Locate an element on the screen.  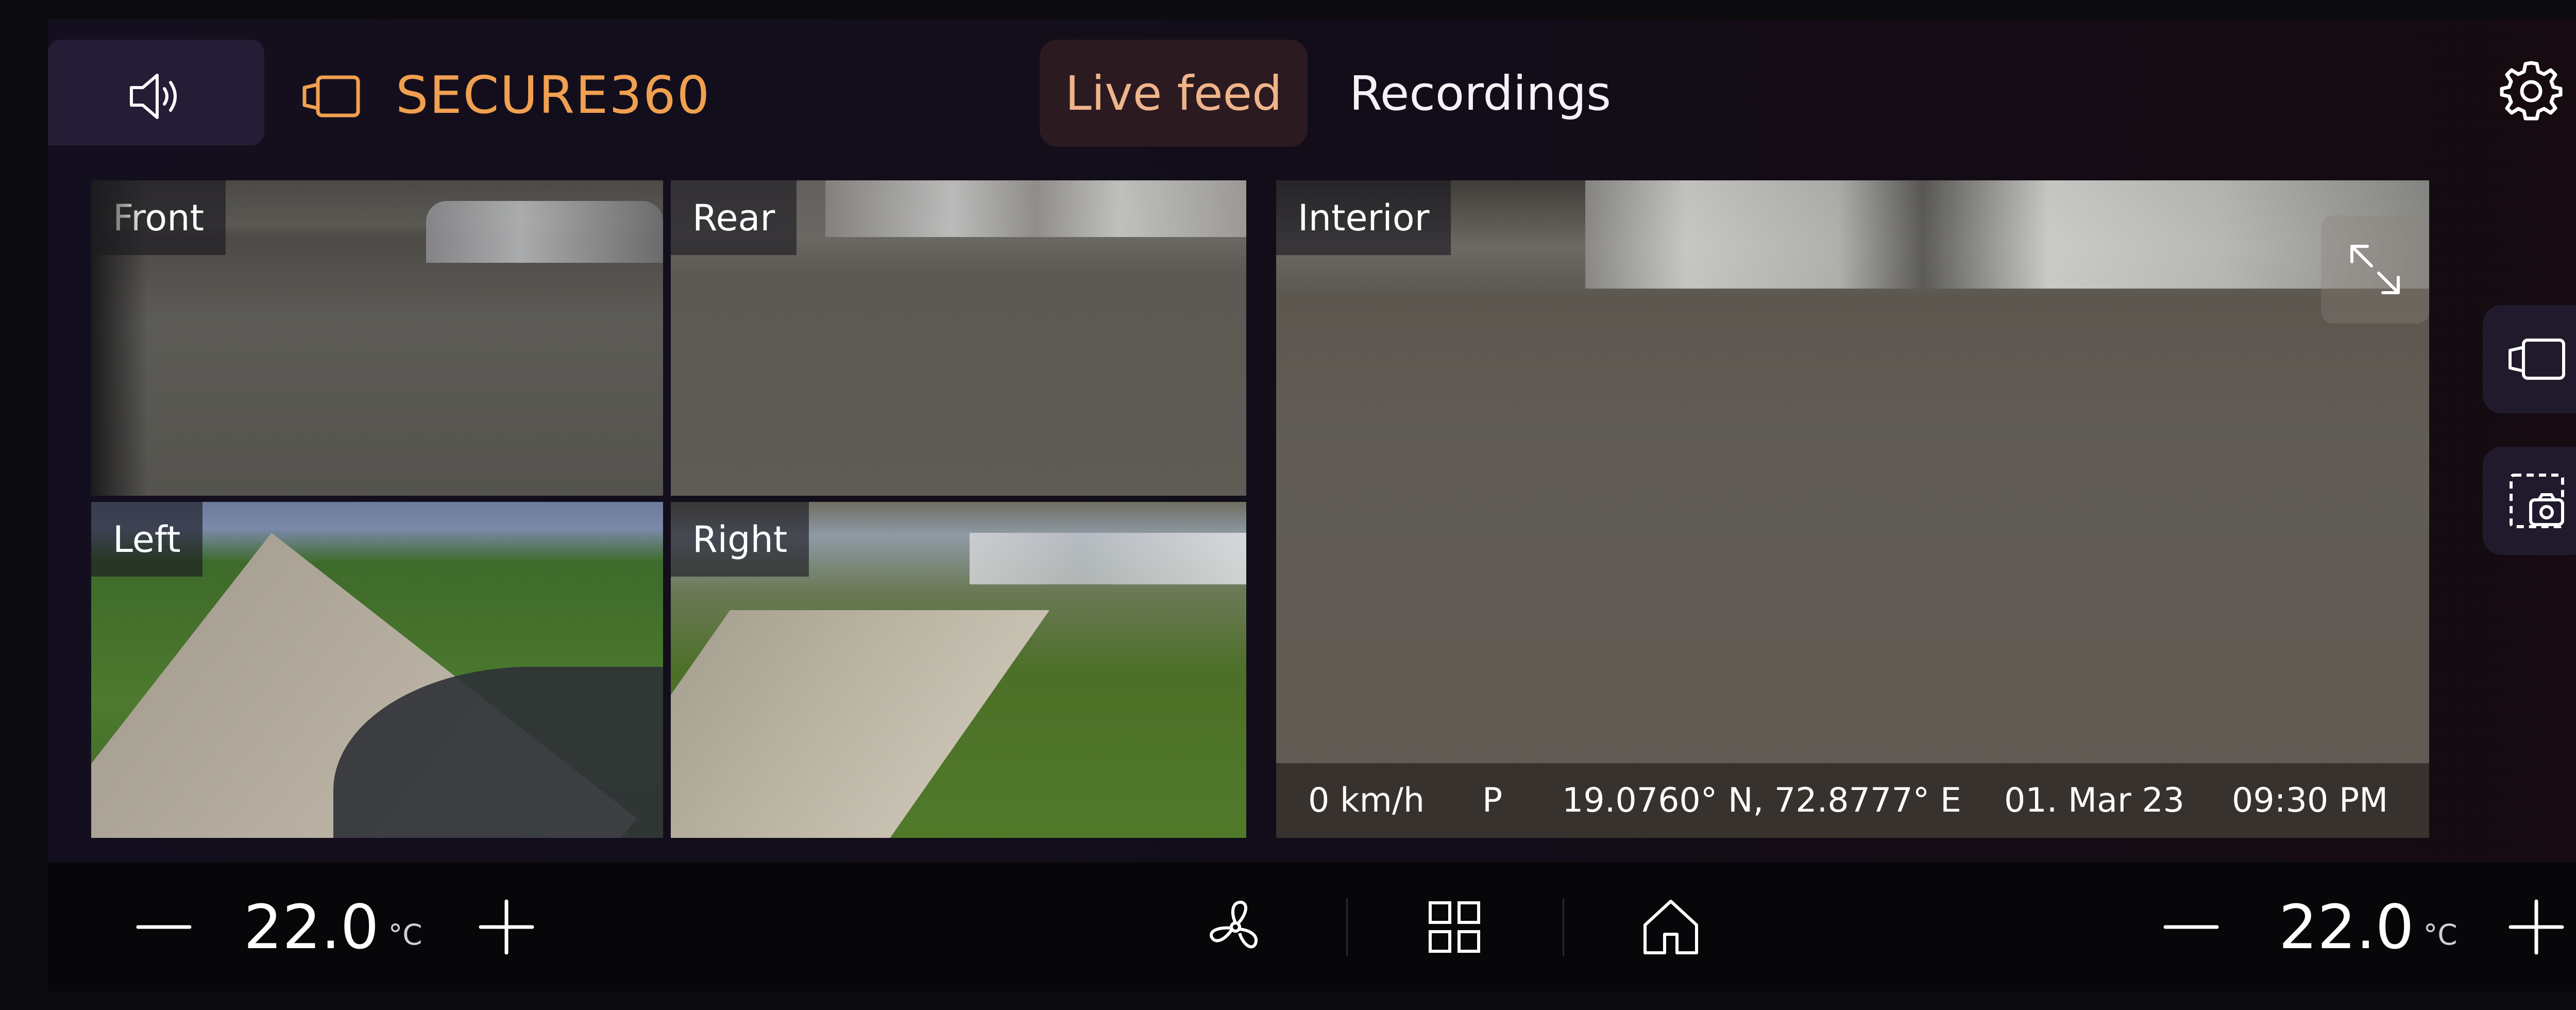
speed-readout: 0 km/h is located at coordinates (1366, 800).